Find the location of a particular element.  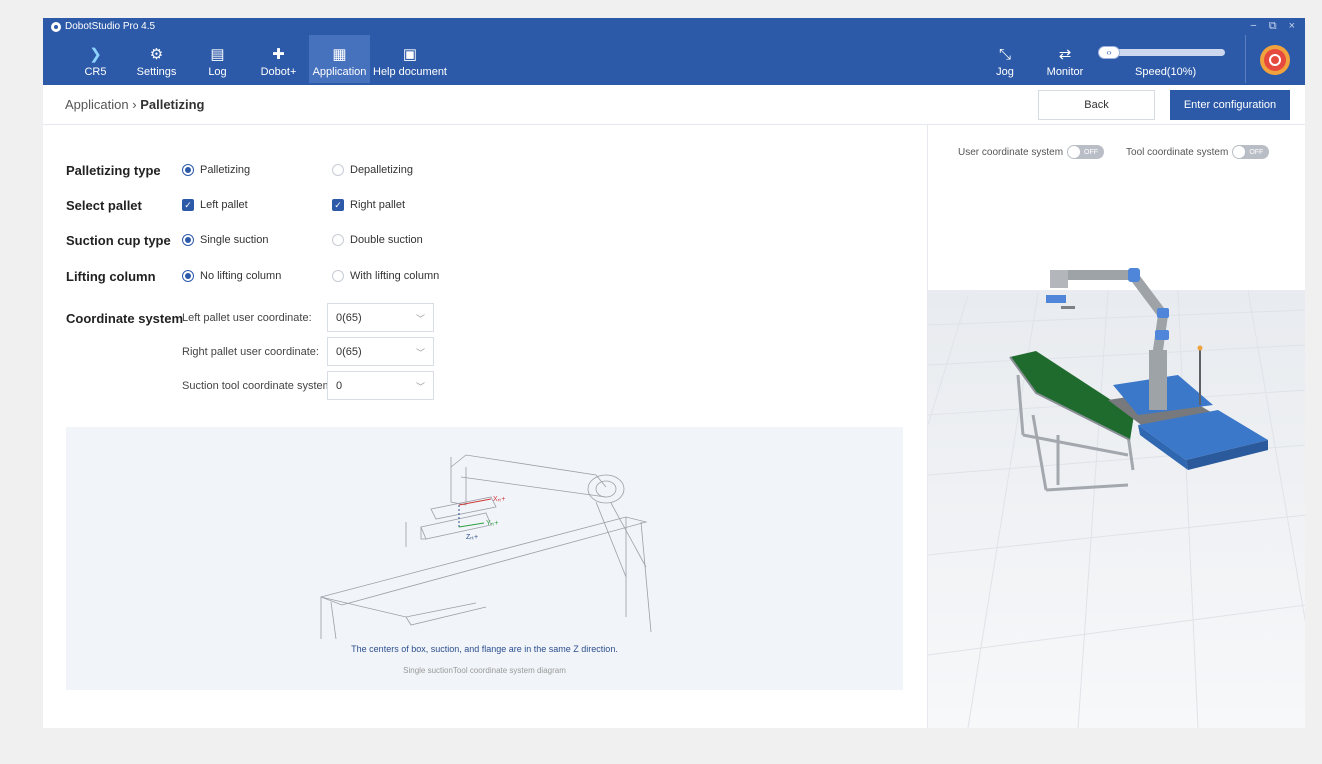

nav-log: ▤ Log is located at coordinates (217, 59).